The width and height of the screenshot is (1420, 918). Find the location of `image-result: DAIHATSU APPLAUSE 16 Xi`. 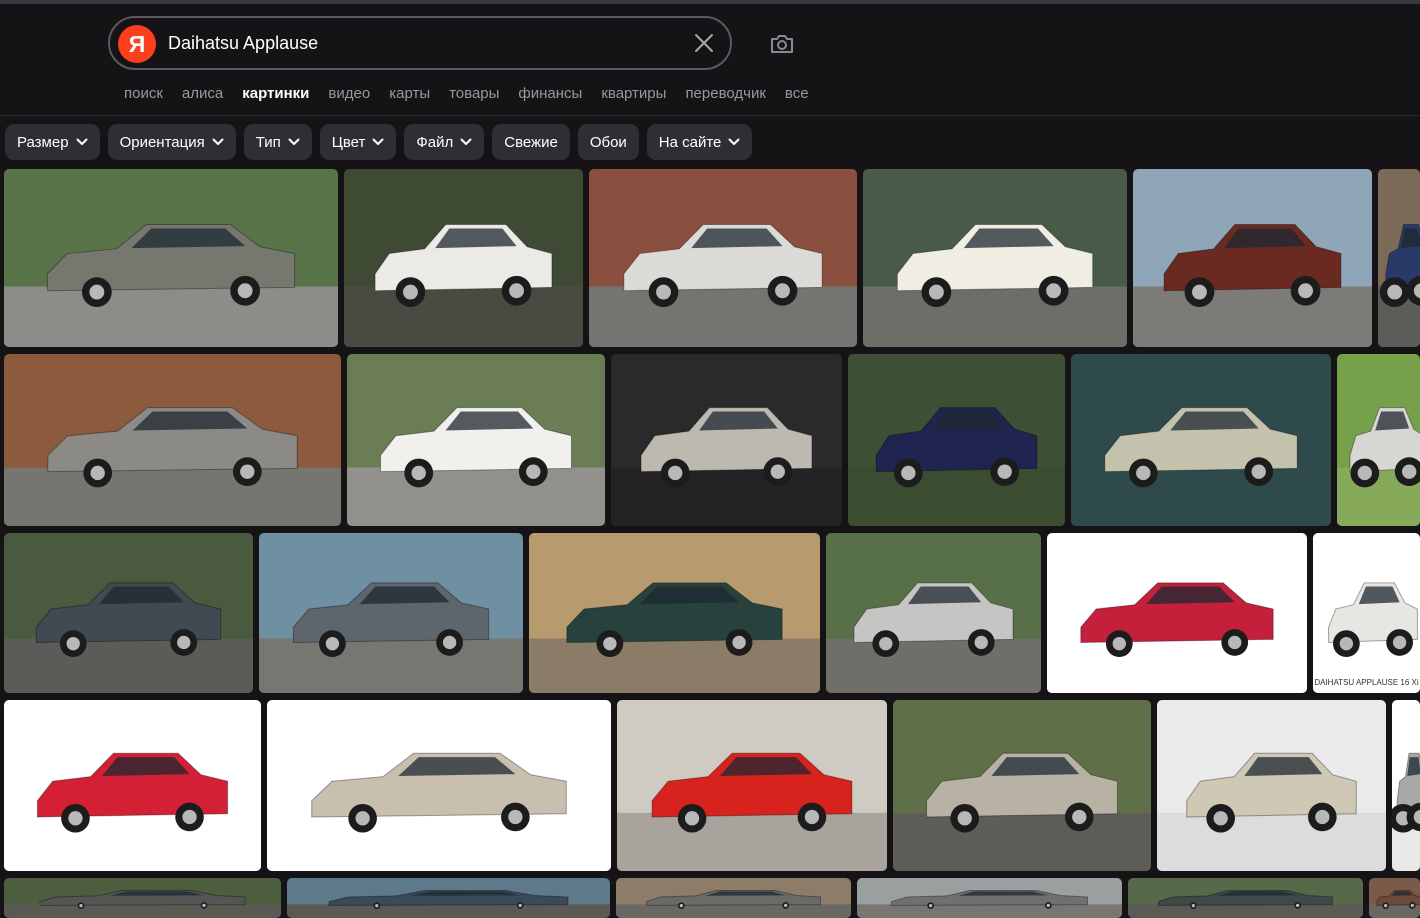

image-result: DAIHATSU APPLAUSE 16 Xi is located at coordinates (1366, 613).